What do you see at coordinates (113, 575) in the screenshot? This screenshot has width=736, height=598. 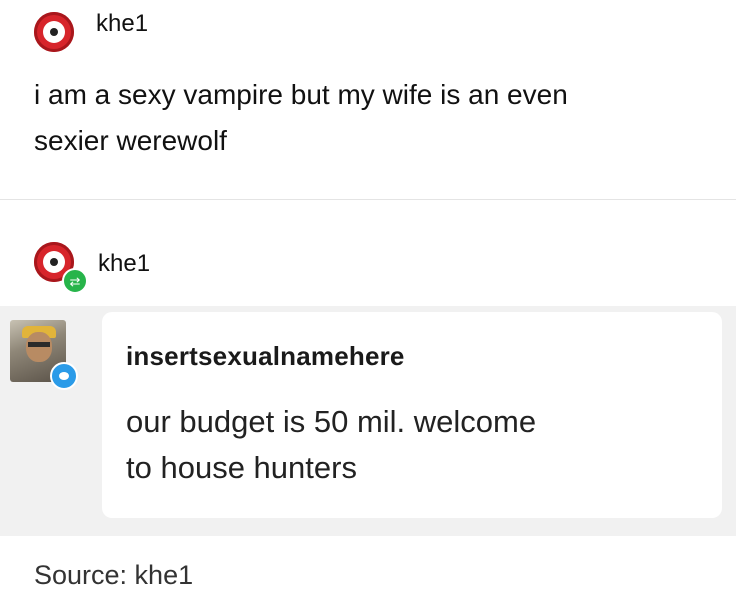 I see `source-link: Source: khe1` at bounding box center [113, 575].